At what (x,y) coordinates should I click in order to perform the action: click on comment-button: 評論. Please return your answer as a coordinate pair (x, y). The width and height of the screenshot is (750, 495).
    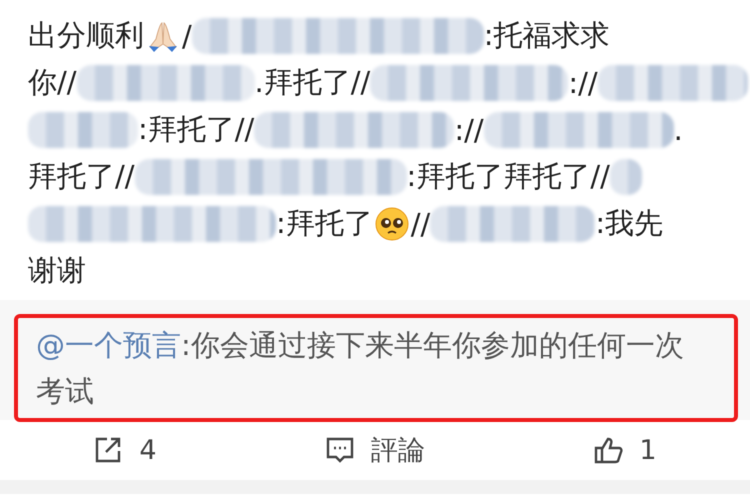
    Looking at the image, I should click on (375, 450).